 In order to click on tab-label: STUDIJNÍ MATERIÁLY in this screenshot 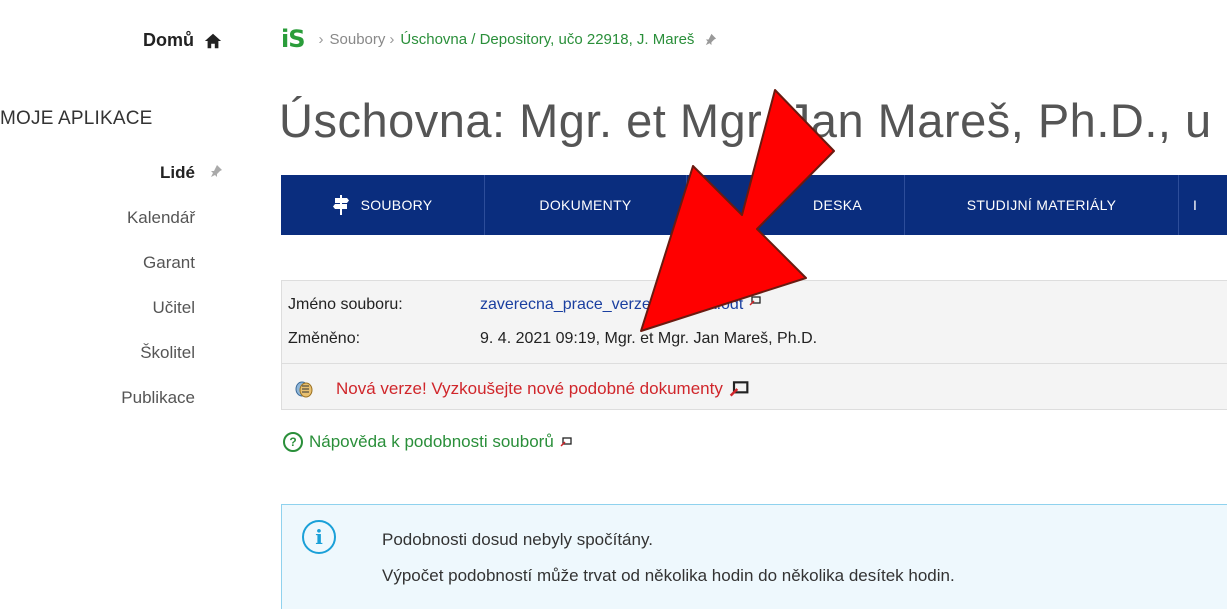, I will do `click(1041, 205)`.